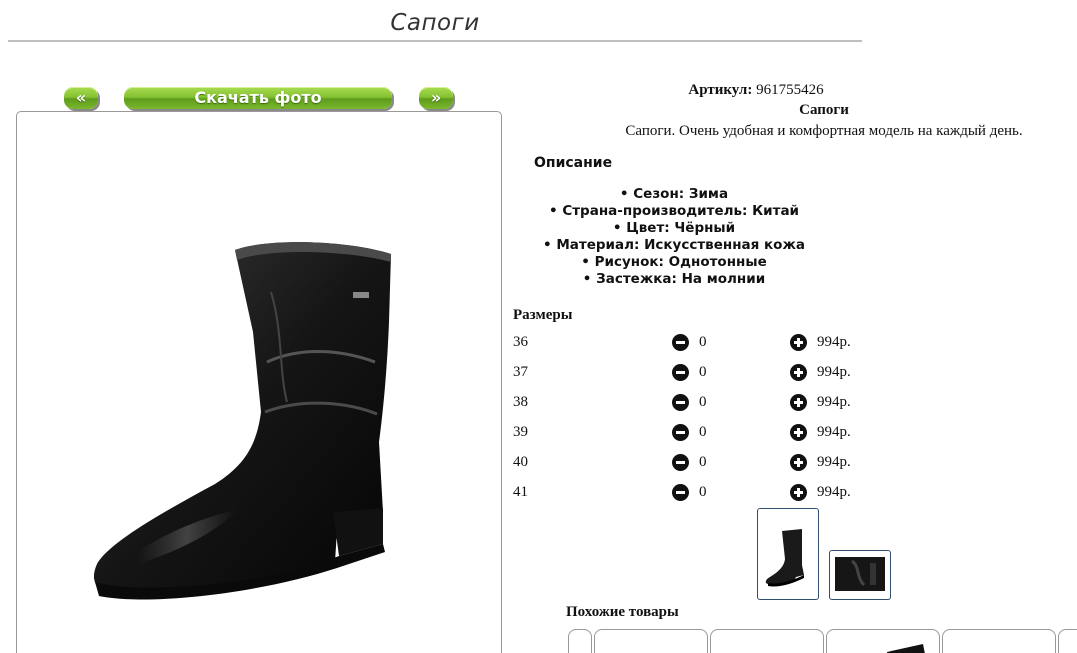 This screenshot has height=653, width=1077. I want to click on property-fastener: Застежка: На молнии, so click(674, 279).